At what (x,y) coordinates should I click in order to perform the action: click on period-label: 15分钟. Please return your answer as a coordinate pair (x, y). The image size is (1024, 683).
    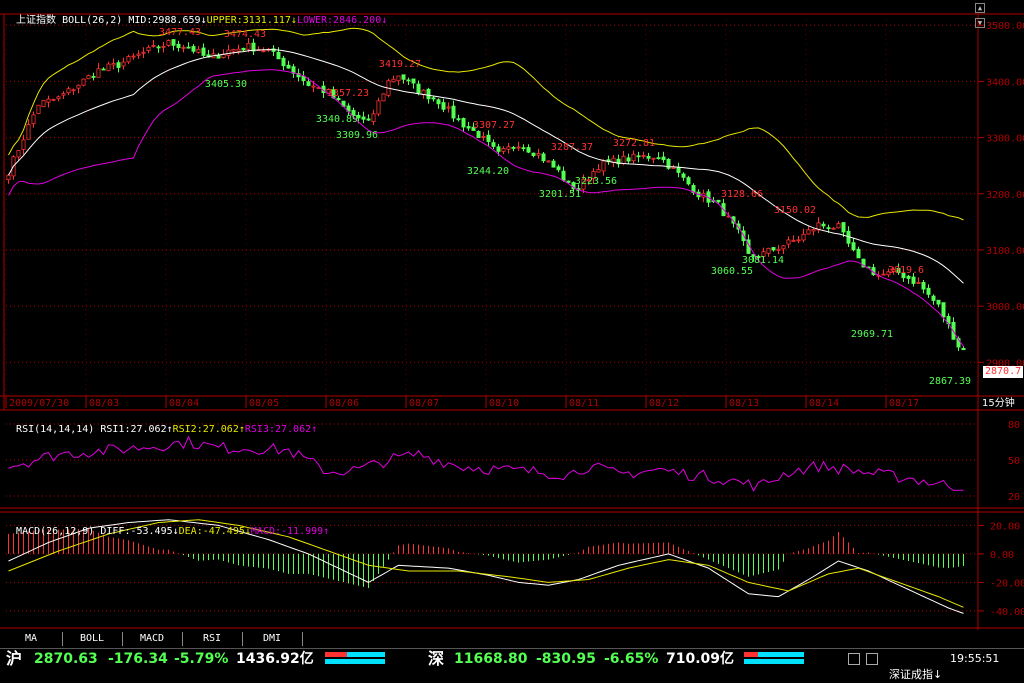
    Looking at the image, I should click on (998, 404).